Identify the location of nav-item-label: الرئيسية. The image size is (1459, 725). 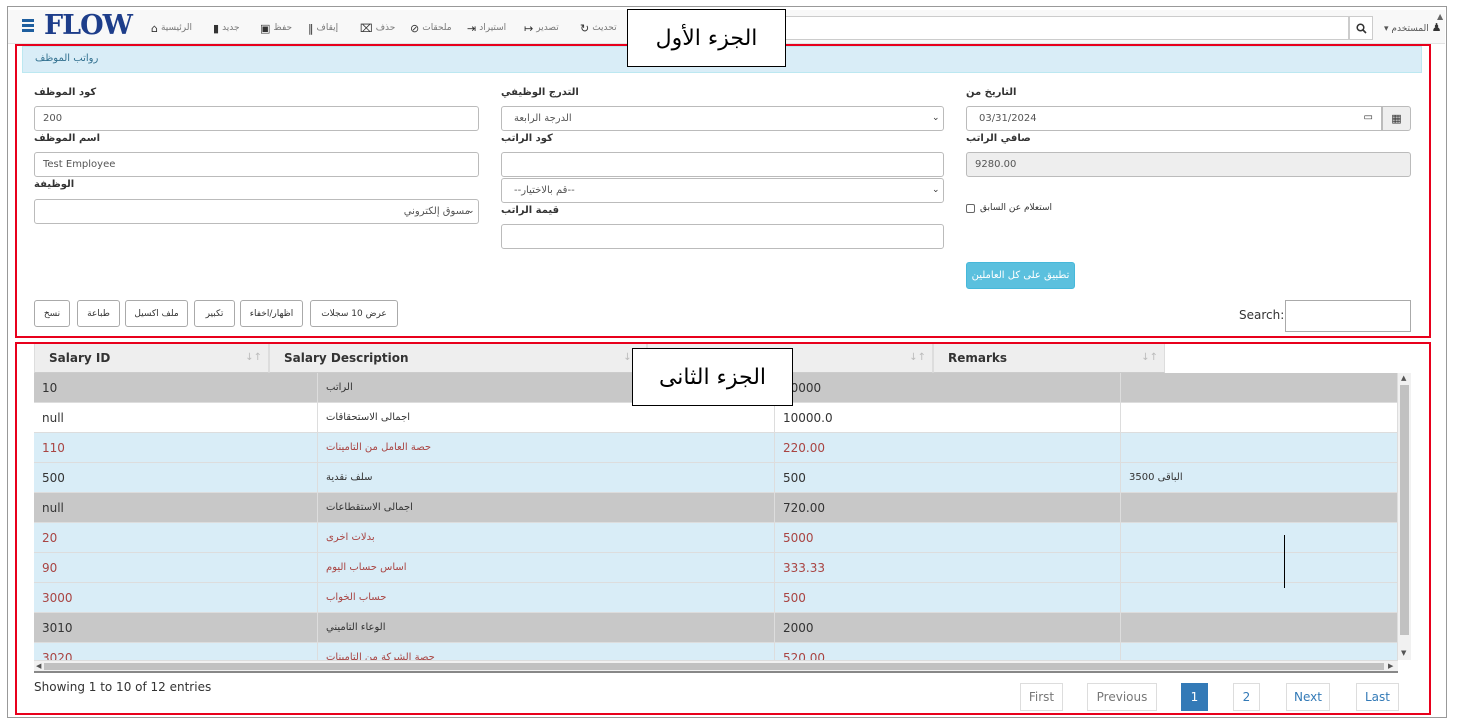
(176, 28).